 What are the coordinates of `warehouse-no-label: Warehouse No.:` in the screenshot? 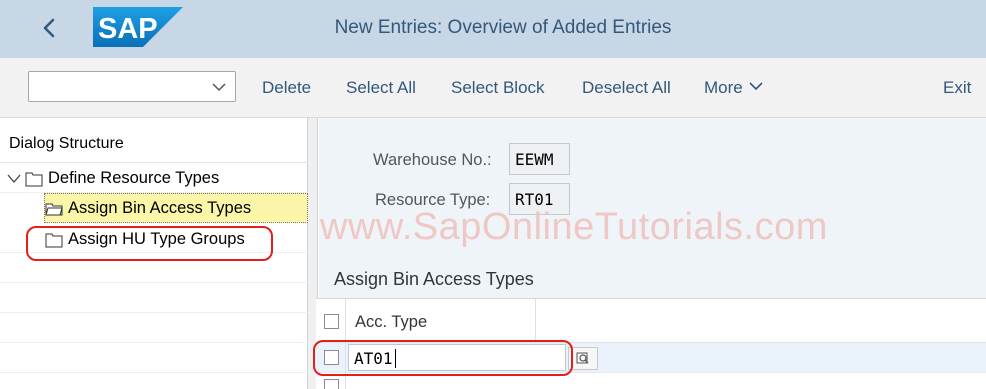 It's located at (432, 160).